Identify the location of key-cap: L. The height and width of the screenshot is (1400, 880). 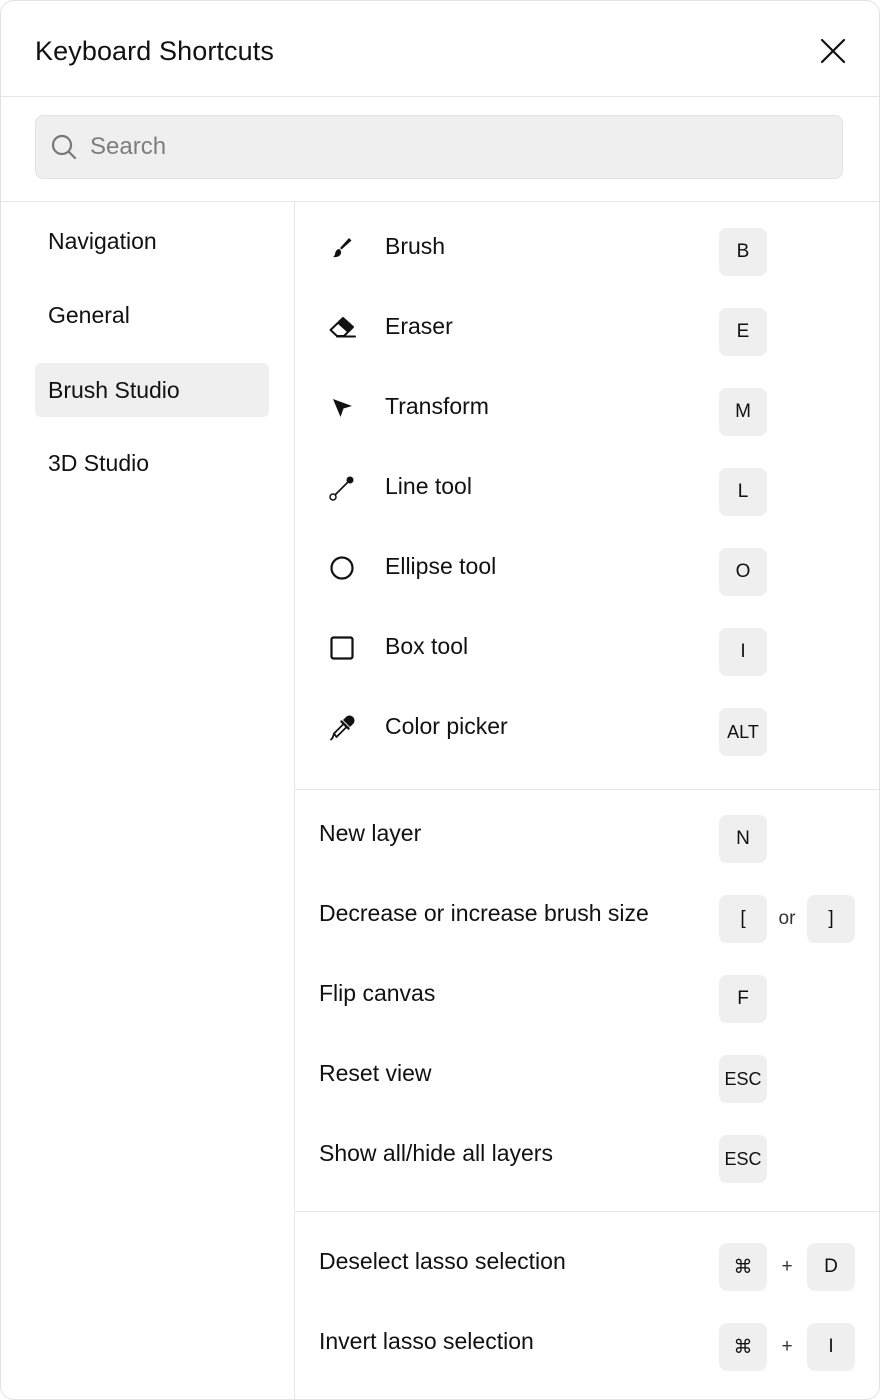
(743, 492).